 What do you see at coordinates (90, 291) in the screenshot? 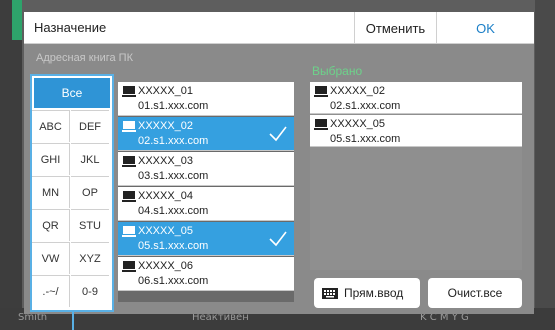
I see `alpha-button-digits: 0-9` at bounding box center [90, 291].